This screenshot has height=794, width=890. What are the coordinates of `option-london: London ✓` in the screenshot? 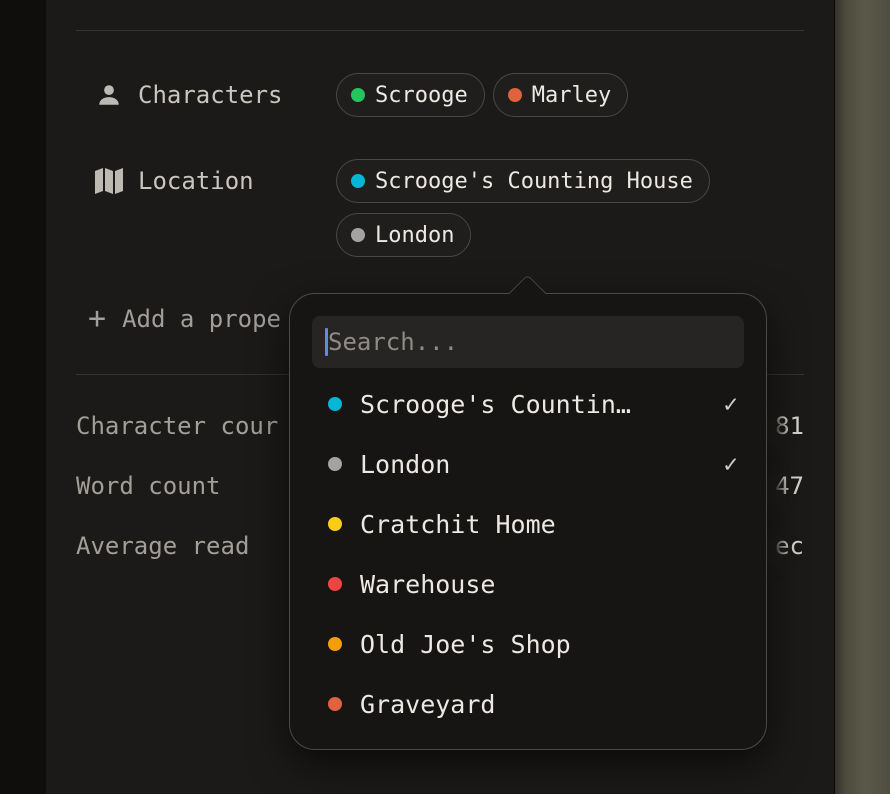 It's located at (533, 464).